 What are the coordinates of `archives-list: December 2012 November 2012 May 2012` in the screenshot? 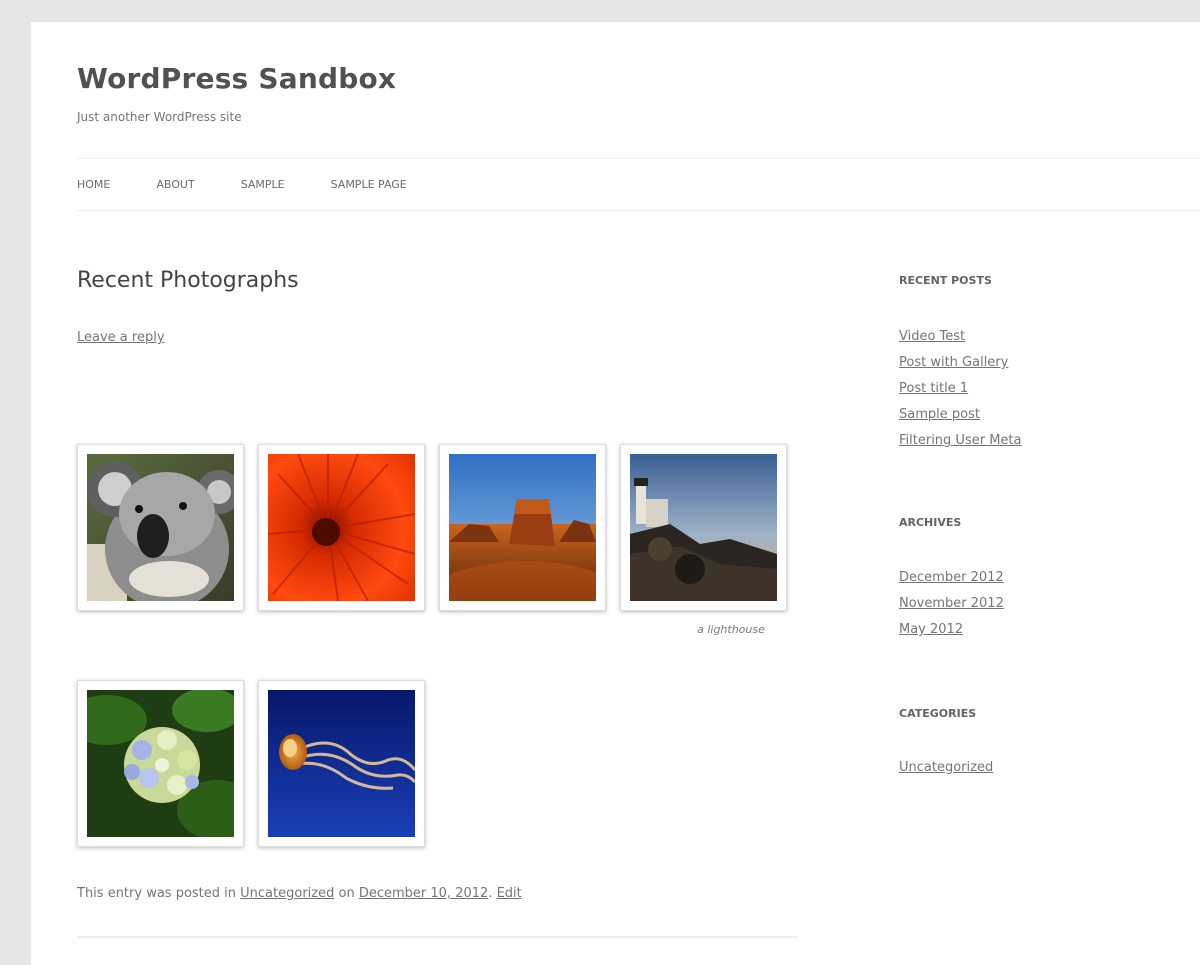 It's located at (951, 604).